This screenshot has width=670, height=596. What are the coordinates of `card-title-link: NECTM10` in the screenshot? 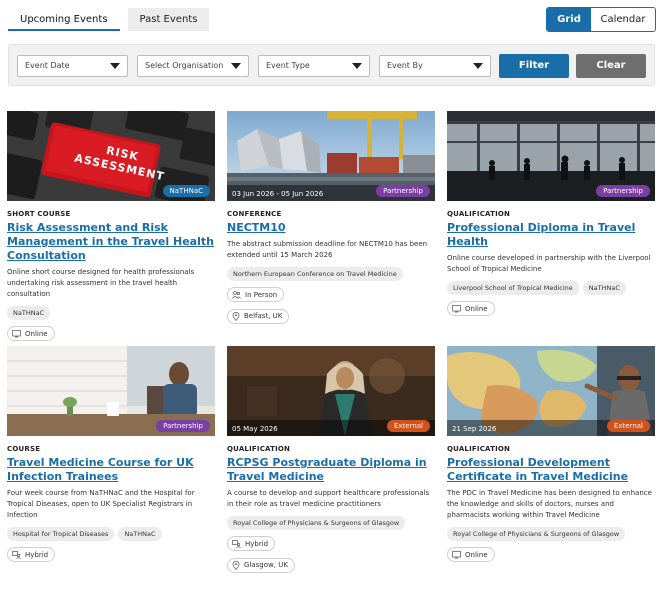 It's located at (331, 228).